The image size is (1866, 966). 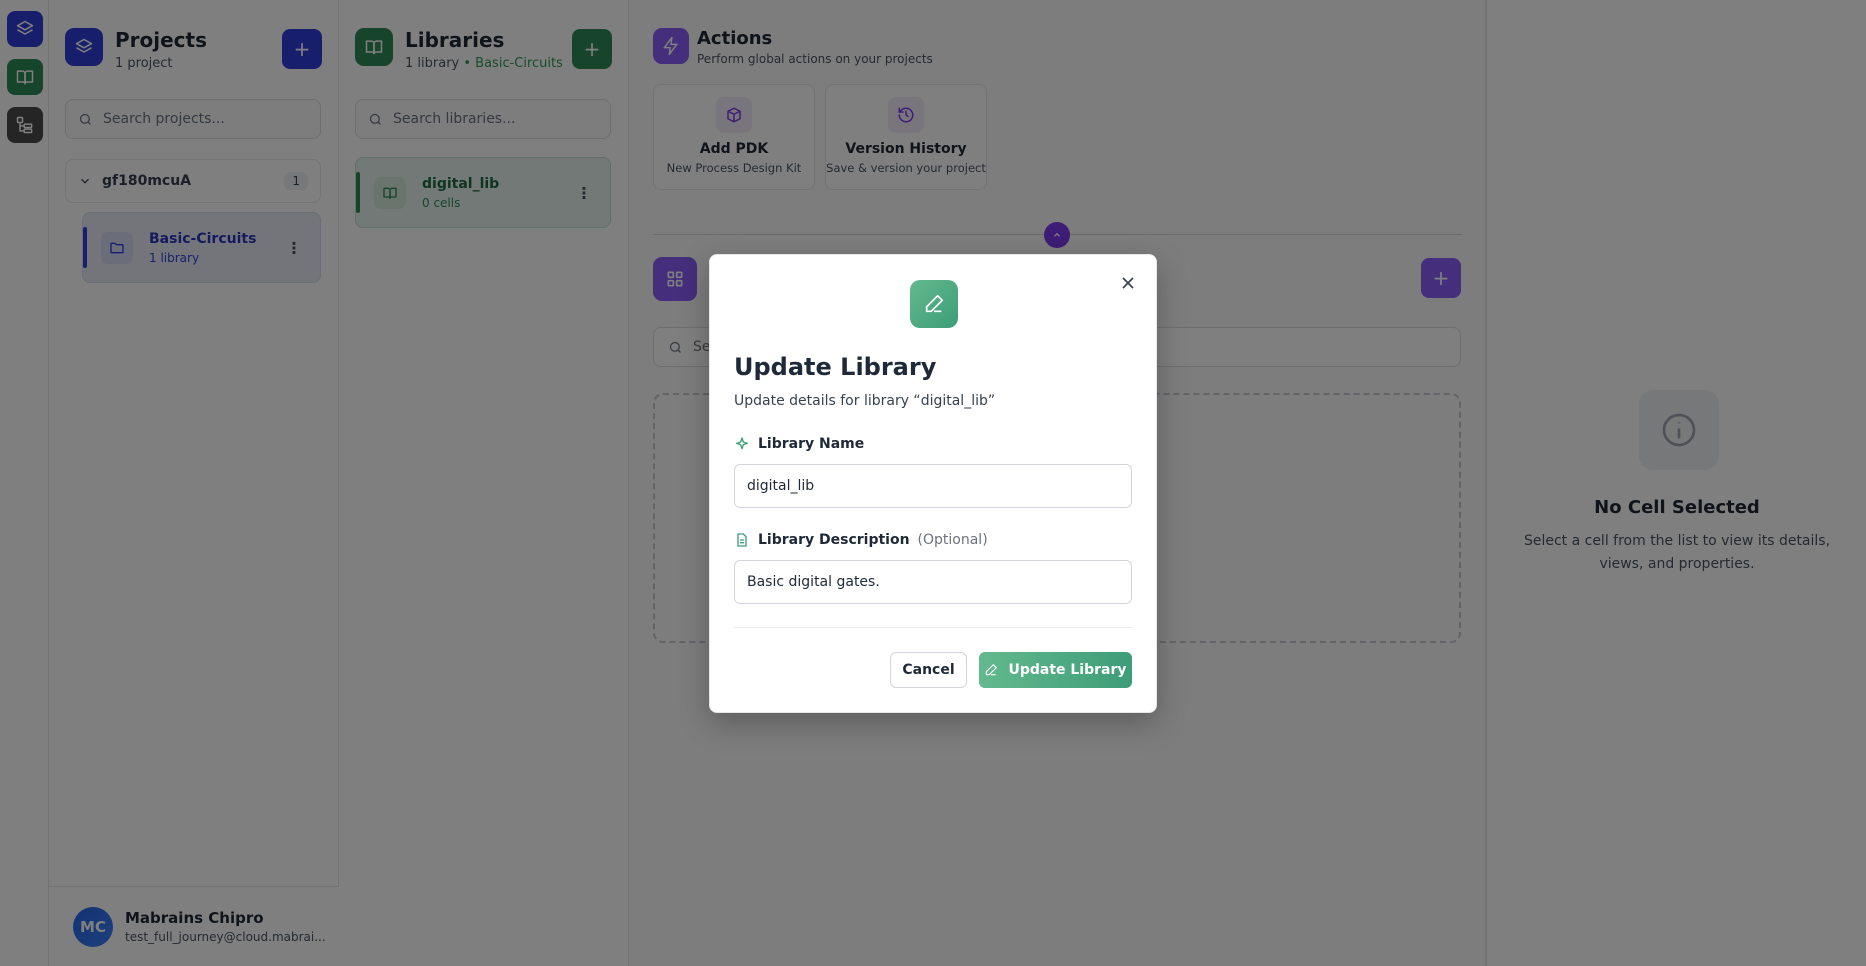 I want to click on update-library-button-label: Update Library, so click(x=1067, y=670).